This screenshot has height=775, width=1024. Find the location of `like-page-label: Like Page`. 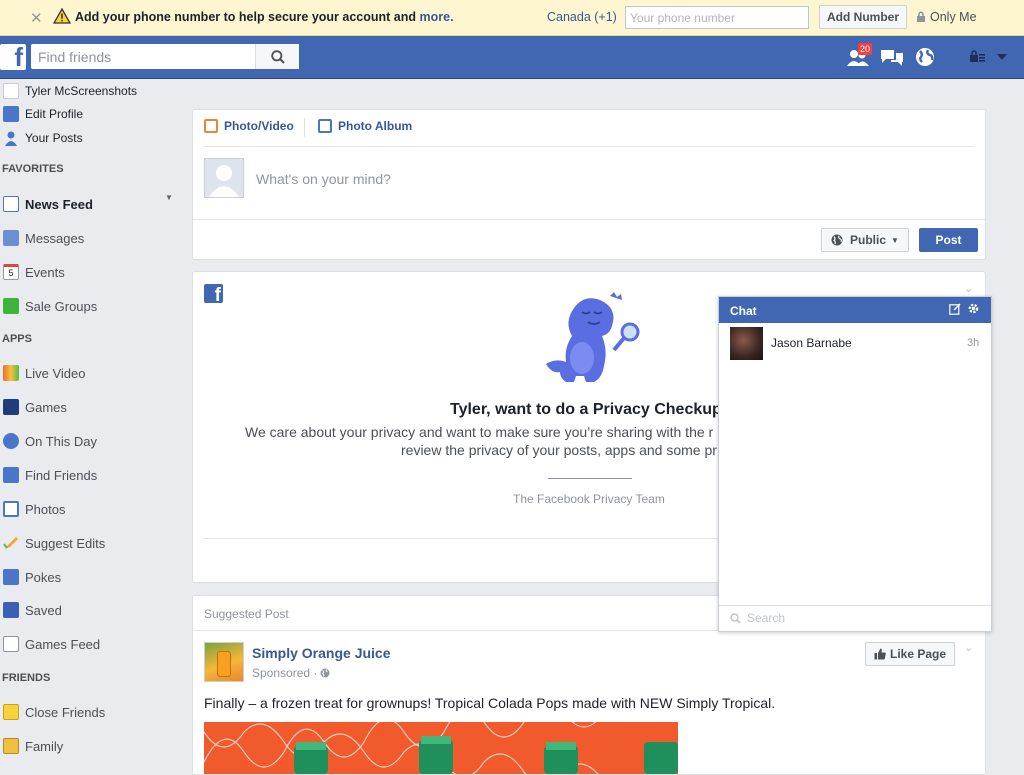

like-page-label: Like Page is located at coordinates (918, 654).